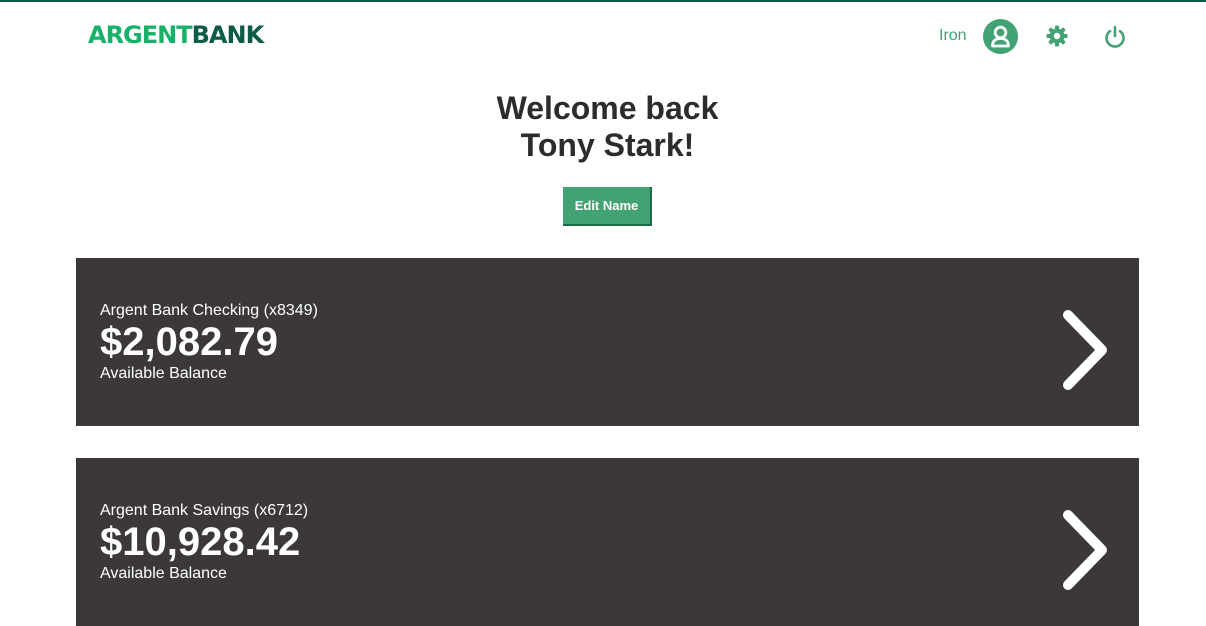  Describe the element at coordinates (1057, 36) in the screenshot. I see `gear-icon` at that location.